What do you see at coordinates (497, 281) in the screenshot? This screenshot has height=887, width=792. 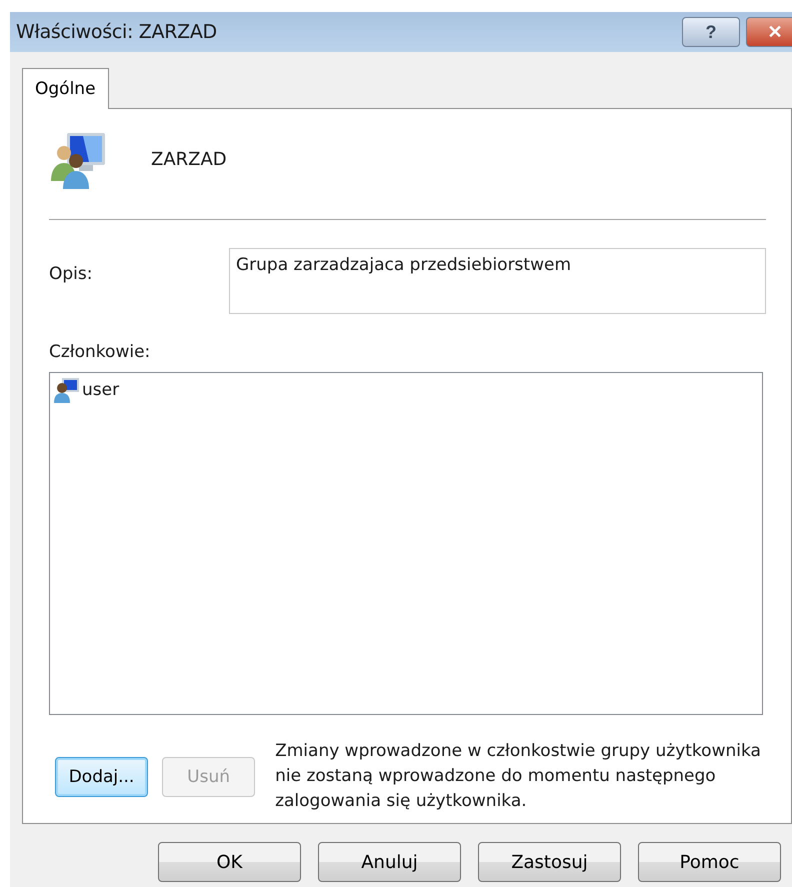 I see `description-field: Grupa zarzadzajaca przedsiebiorstwem` at bounding box center [497, 281].